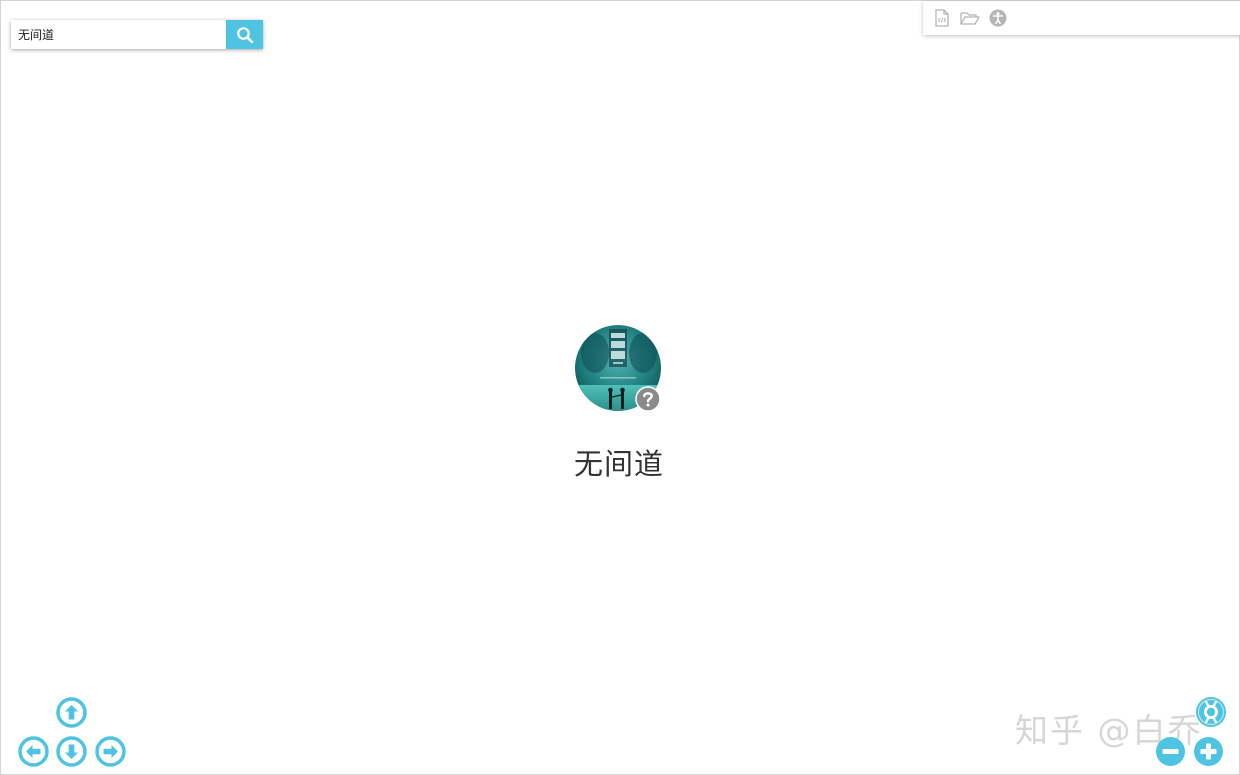  I want to click on node-label: 无间道, so click(618, 464).